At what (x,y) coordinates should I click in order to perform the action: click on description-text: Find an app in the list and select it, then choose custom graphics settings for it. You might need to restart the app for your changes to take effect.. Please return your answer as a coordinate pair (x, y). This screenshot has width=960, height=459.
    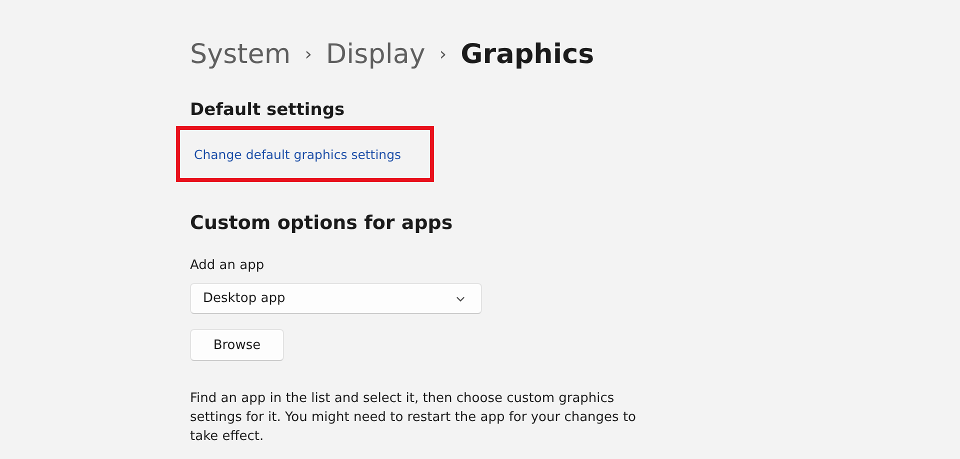
    Looking at the image, I should click on (413, 418).